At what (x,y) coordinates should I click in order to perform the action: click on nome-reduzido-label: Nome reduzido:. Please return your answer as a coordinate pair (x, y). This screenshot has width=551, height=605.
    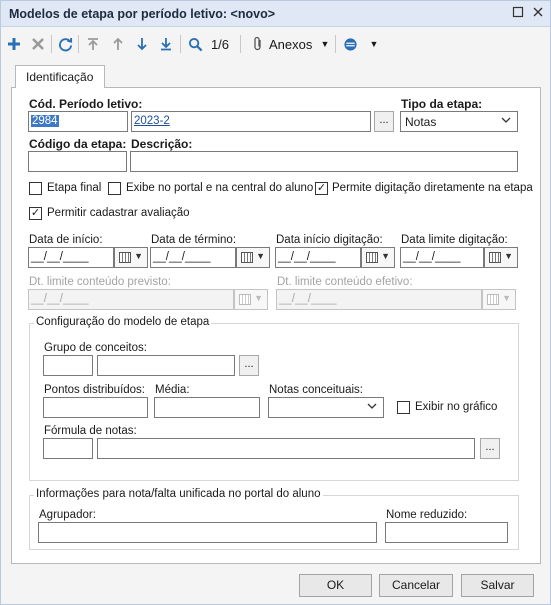
    Looking at the image, I should click on (427, 515).